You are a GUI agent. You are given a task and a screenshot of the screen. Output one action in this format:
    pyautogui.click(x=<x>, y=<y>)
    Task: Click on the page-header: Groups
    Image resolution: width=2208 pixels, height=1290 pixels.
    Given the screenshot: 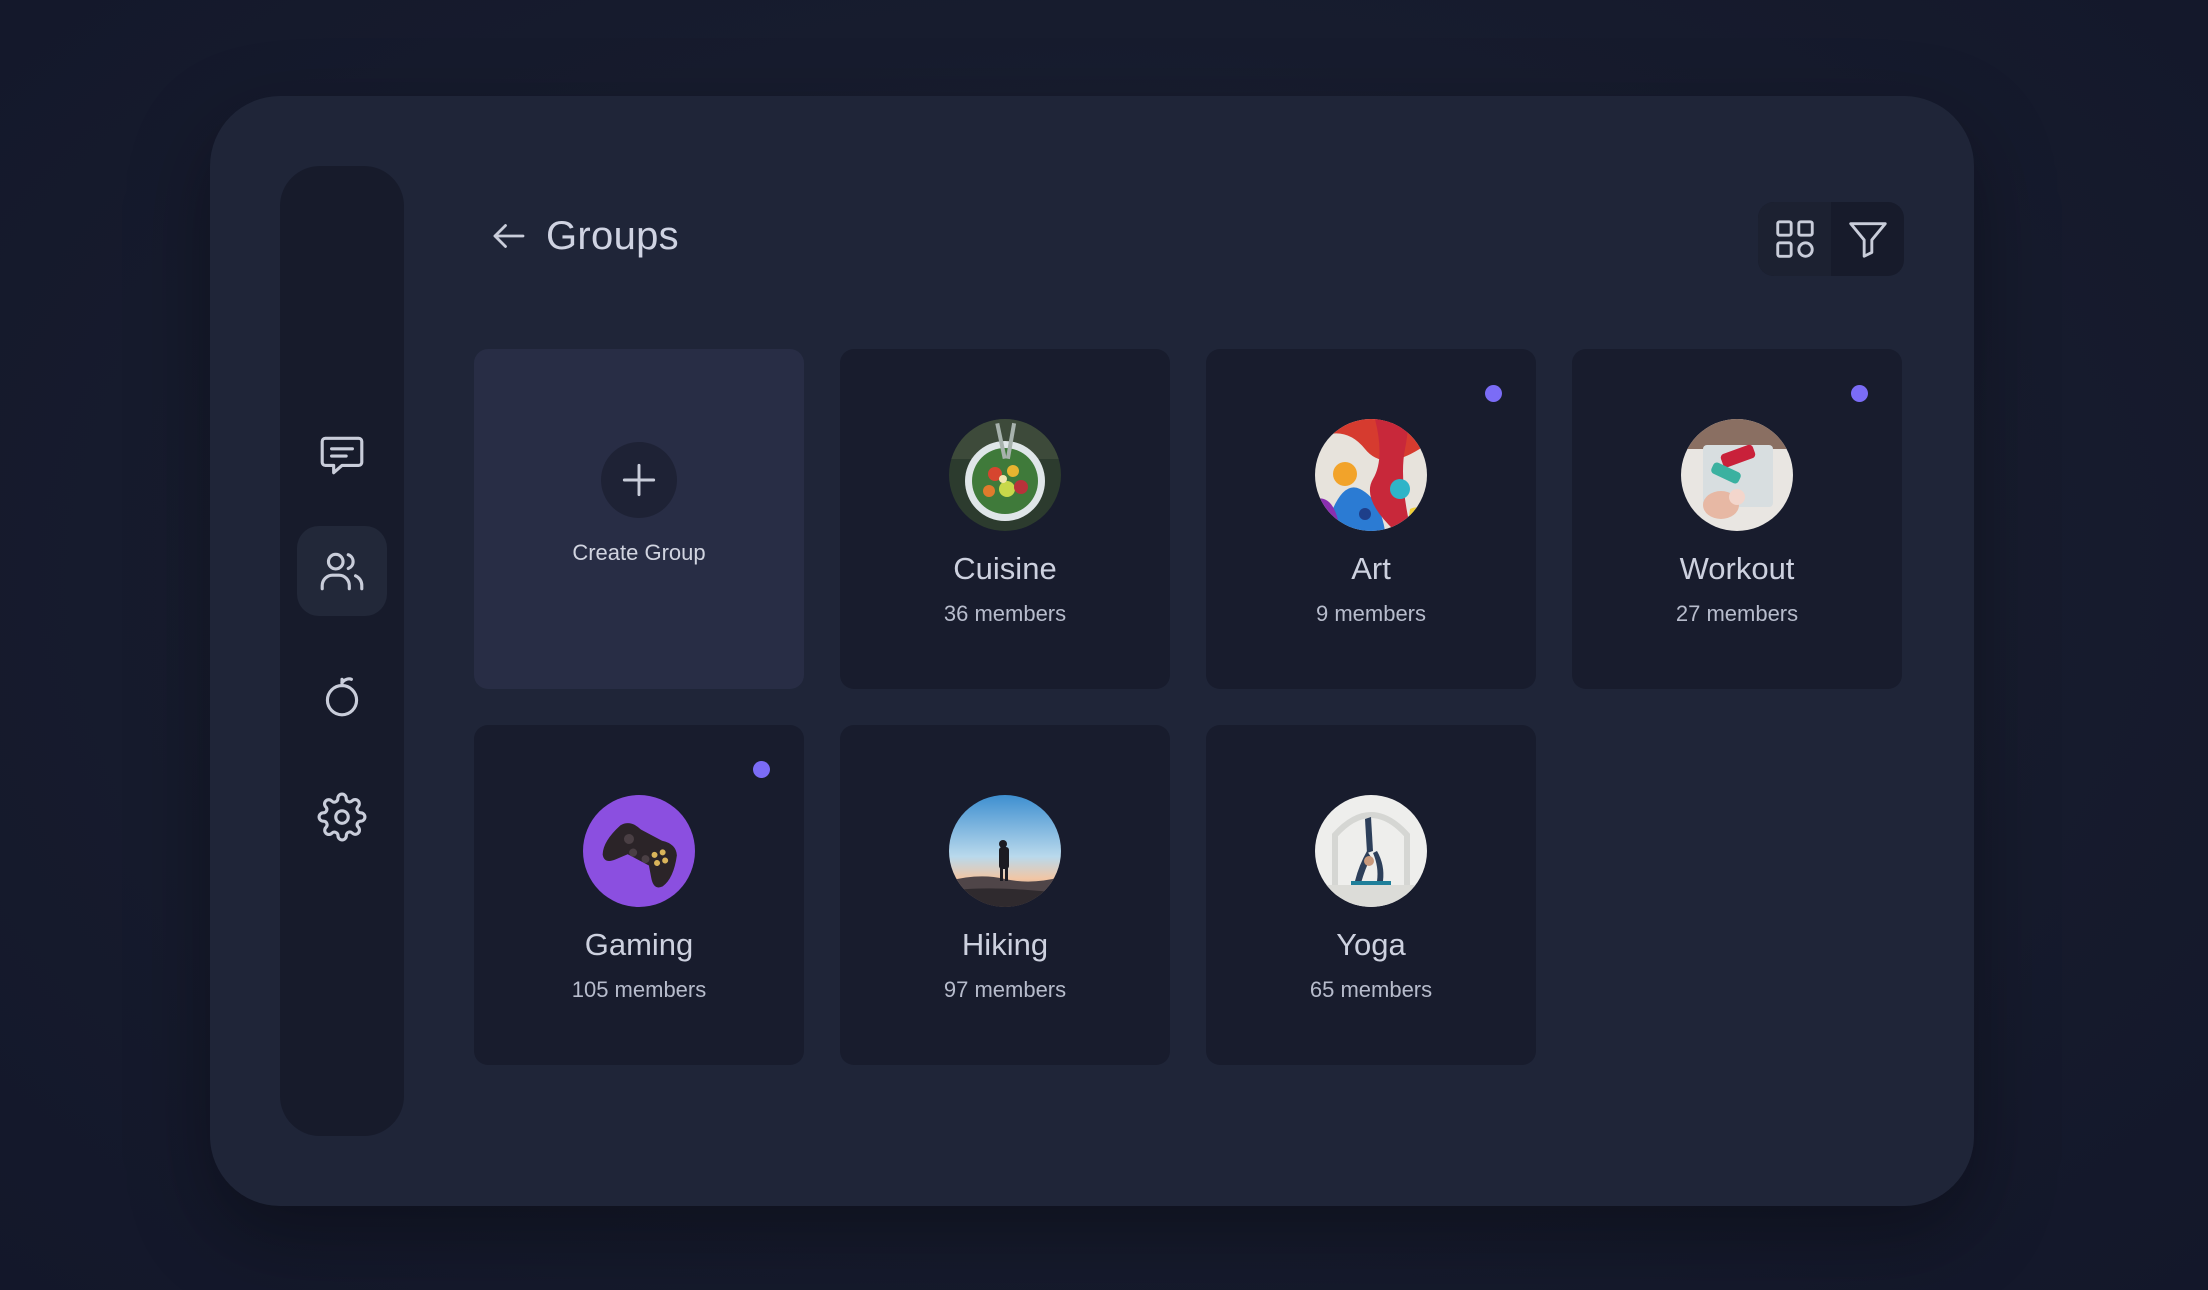 What is the action you would take?
    pyautogui.click(x=582, y=236)
    